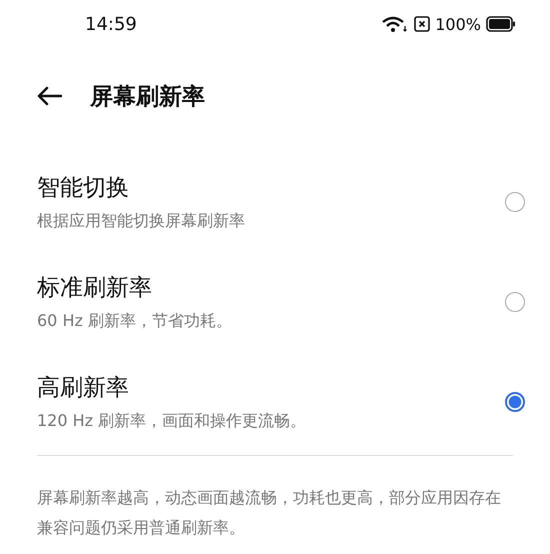  Describe the element at coordinates (269, 513) in the screenshot. I see `footnote-text: 屏幕刷新率越高，动态画面越流畅，功耗也更高，部分应用因存在兼容问题仍采用普通刷新率。` at that location.